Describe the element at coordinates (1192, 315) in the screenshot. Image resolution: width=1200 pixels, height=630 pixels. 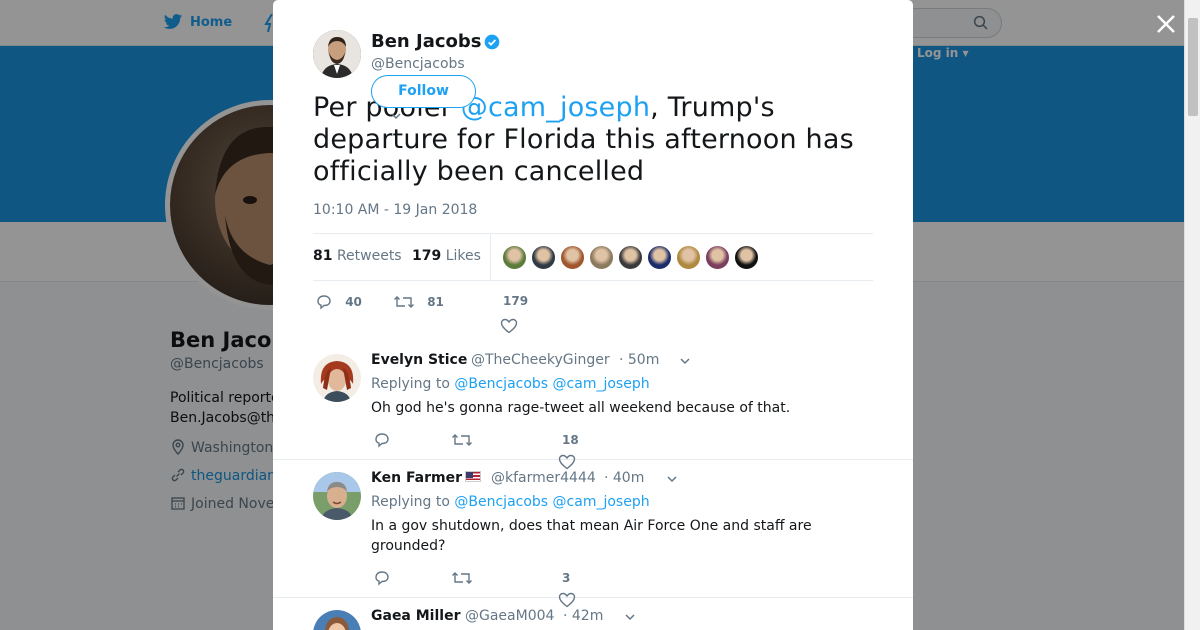
I see `scrollbar` at that location.